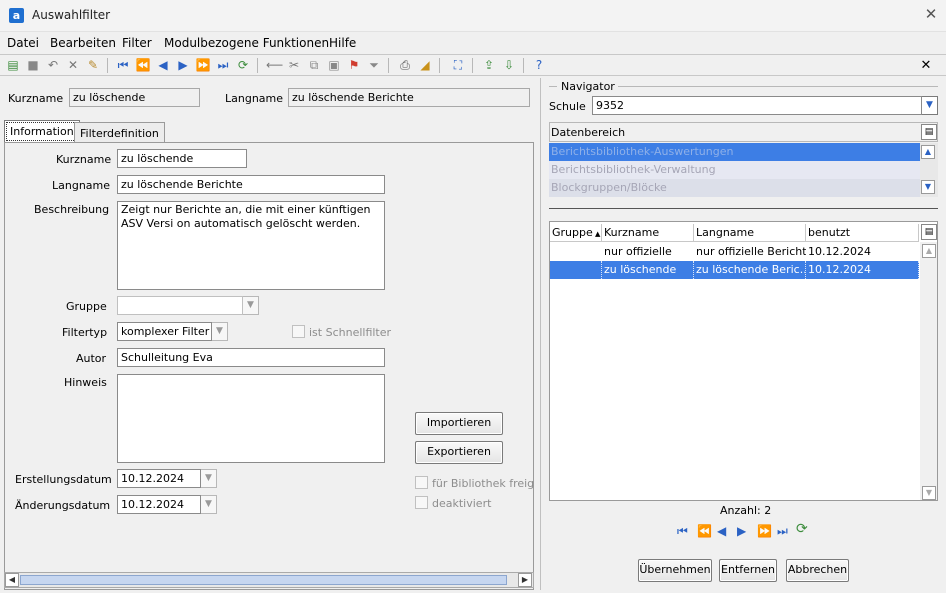 Image resolution: width=946 pixels, height=593 pixels. I want to click on datenbereich-header: Datenbereich, so click(743, 132).